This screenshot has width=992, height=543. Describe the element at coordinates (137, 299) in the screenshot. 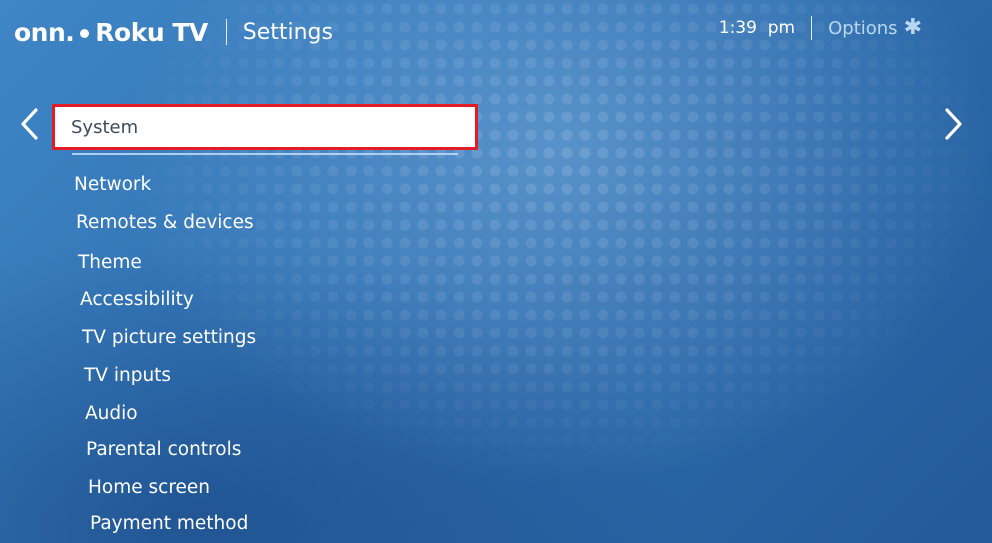

I see `menu-item-accessibility: Accessibility` at that location.